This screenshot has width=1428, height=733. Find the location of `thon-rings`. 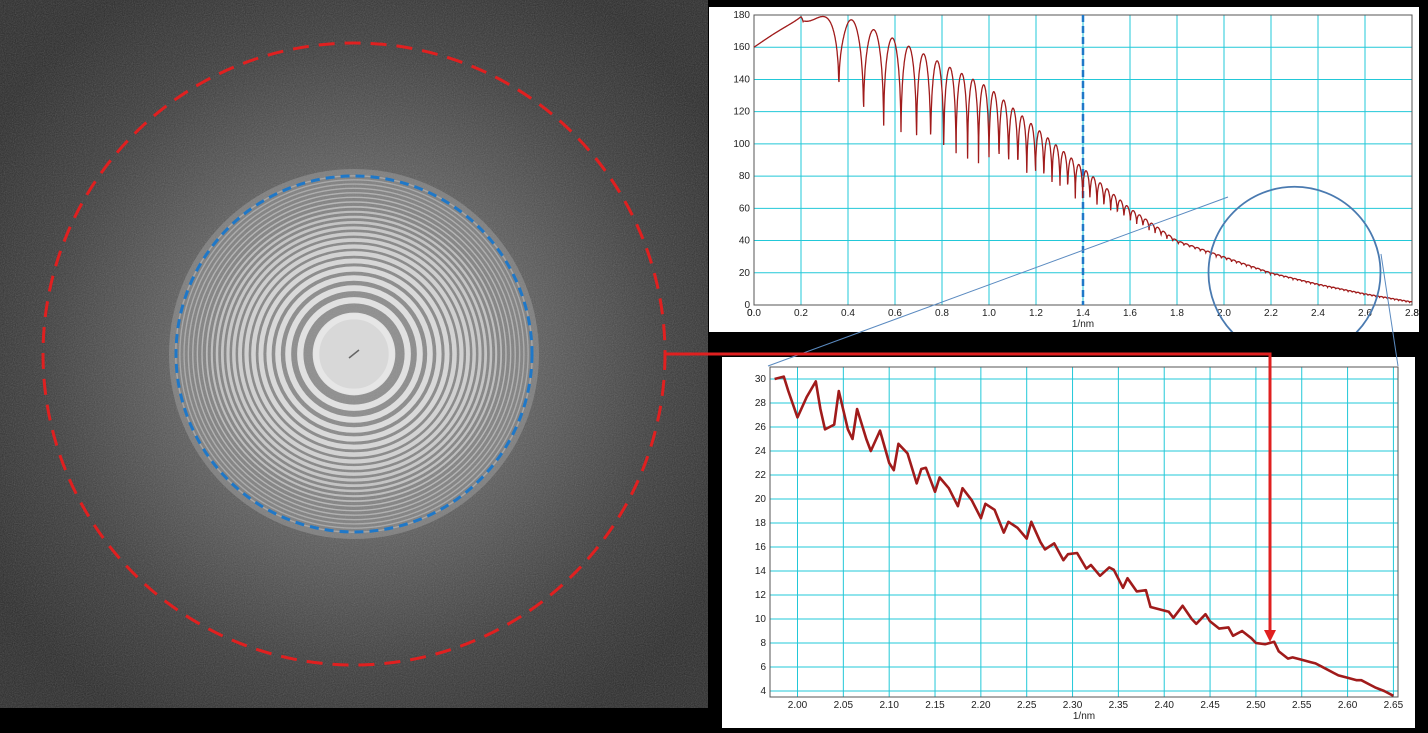

thon-rings is located at coordinates (354, 354).